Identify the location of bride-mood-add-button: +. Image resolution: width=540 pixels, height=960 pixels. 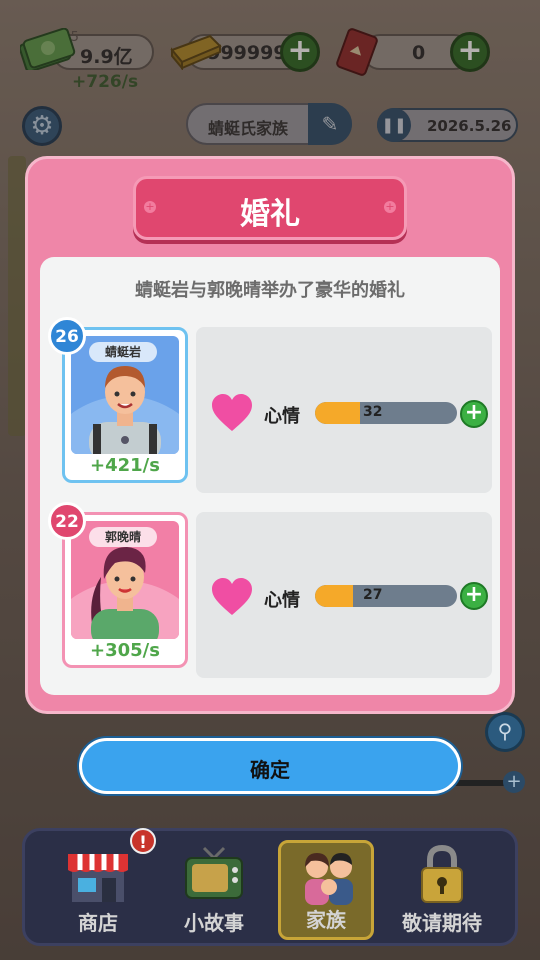
(474, 596).